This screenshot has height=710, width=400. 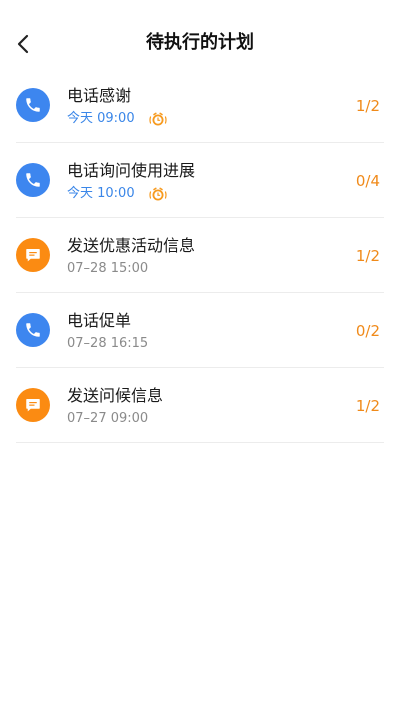 I want to click on plan-progress: 0/4, so click(x=367, y=181).